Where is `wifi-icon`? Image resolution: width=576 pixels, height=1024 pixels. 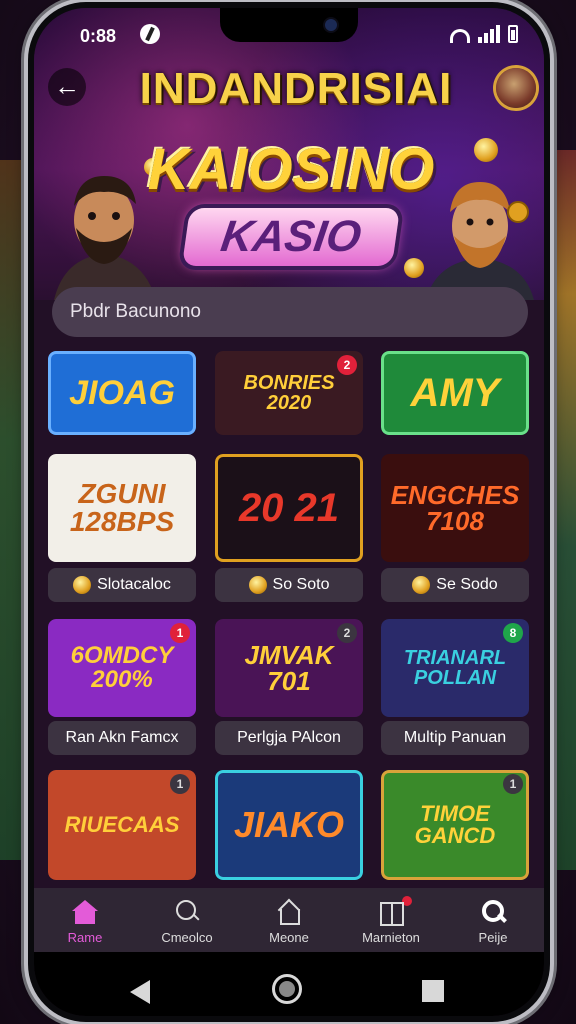 wifi-icon is located at coordinates (460, 36).